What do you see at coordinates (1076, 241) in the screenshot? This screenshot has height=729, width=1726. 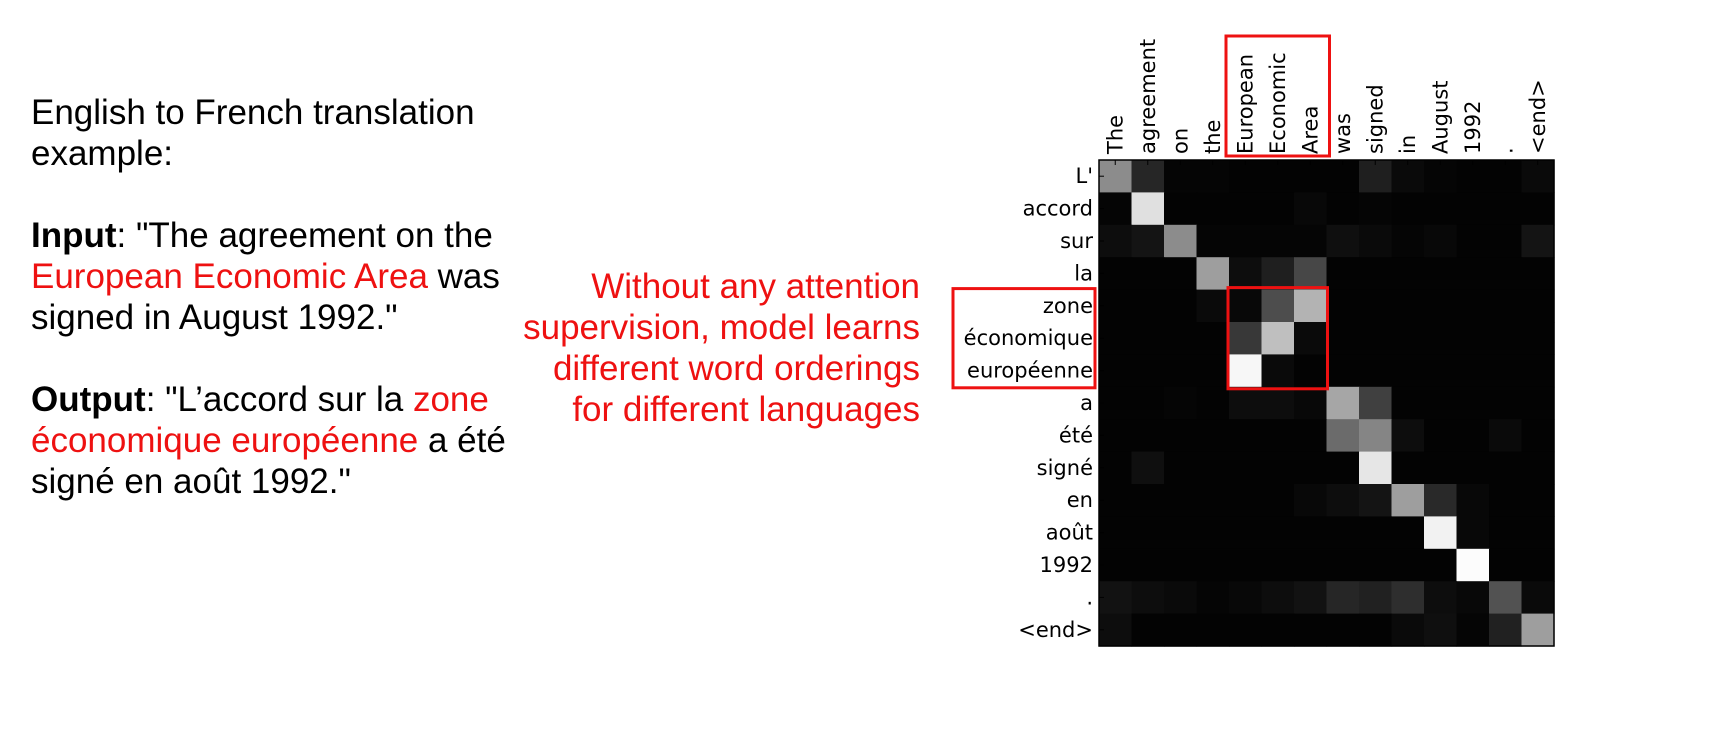 I see `y-tick-label: sur` at bounding box center [1076, 241].